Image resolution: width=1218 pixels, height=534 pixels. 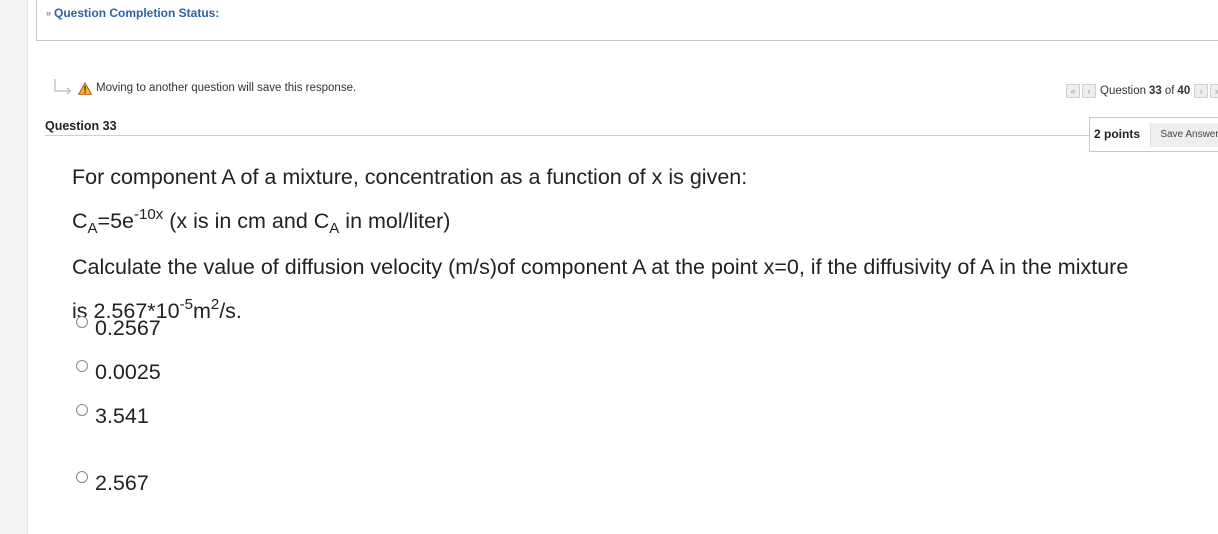 I want to click on current-question-number: 33, so click(x=1155, y=91).